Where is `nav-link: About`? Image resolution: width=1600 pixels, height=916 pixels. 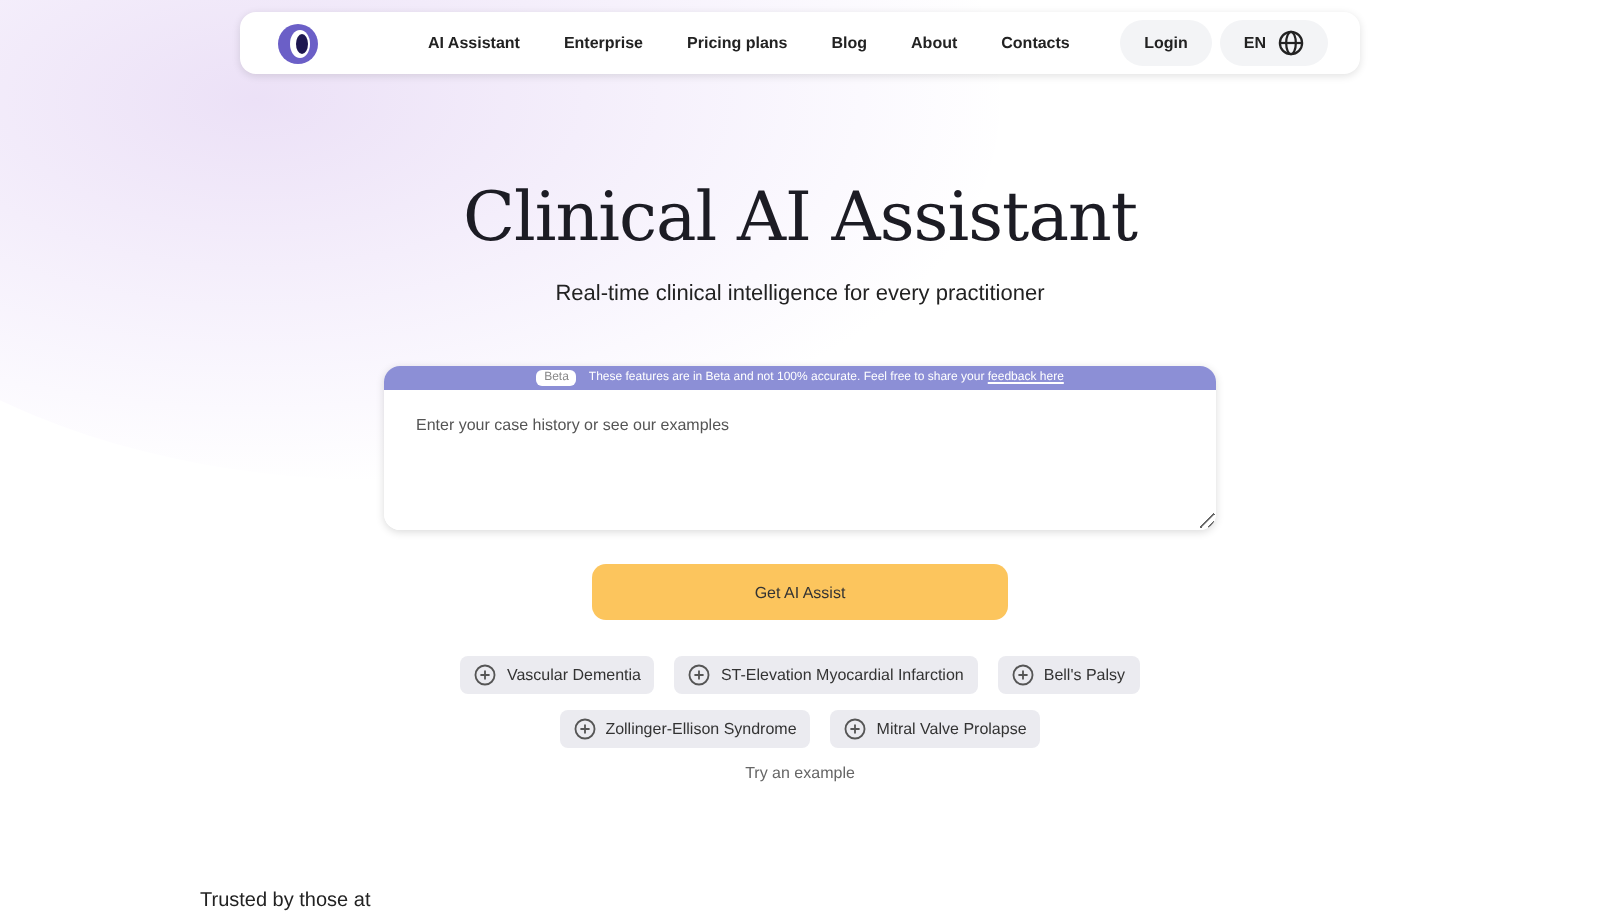 nav-link: About is located at coordinates (934, 43).